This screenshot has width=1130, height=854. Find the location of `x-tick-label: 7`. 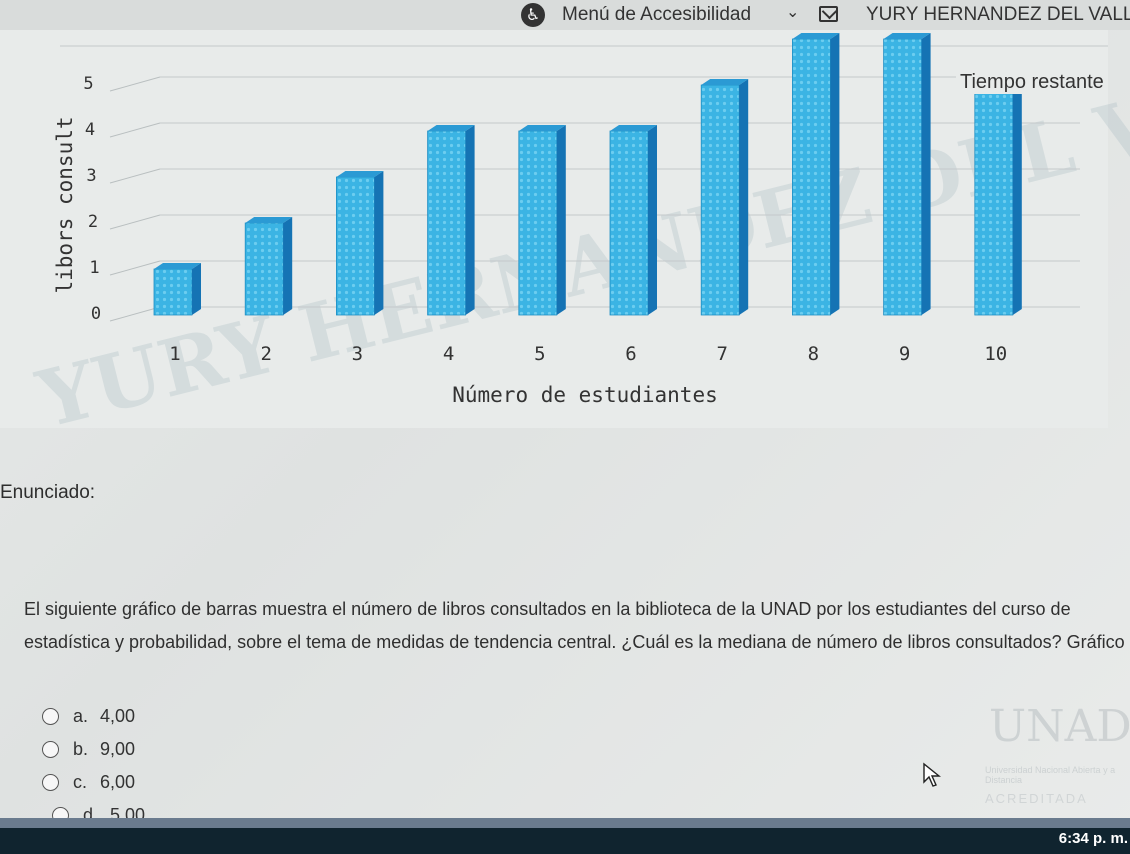

x-tick-label: 7 is located at coordinates (721, 354).